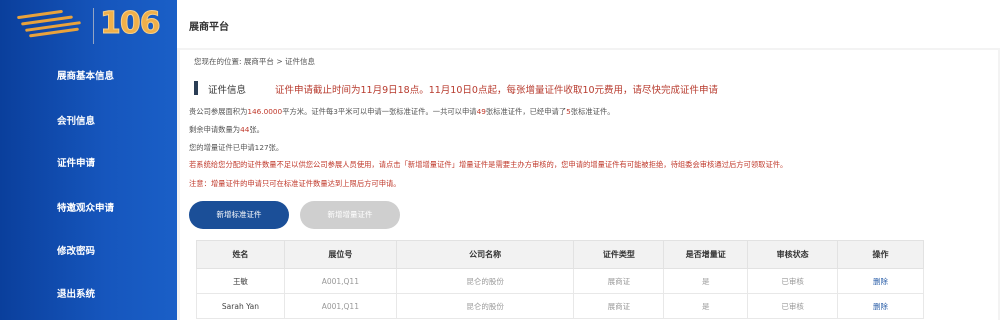 Image resolution: width=1000 pixels, height=320 pixels. Describe the element at coordinates (239, 215) in the screenshot. I see `add-standard-badge-button: 新增标准证件` at that location.